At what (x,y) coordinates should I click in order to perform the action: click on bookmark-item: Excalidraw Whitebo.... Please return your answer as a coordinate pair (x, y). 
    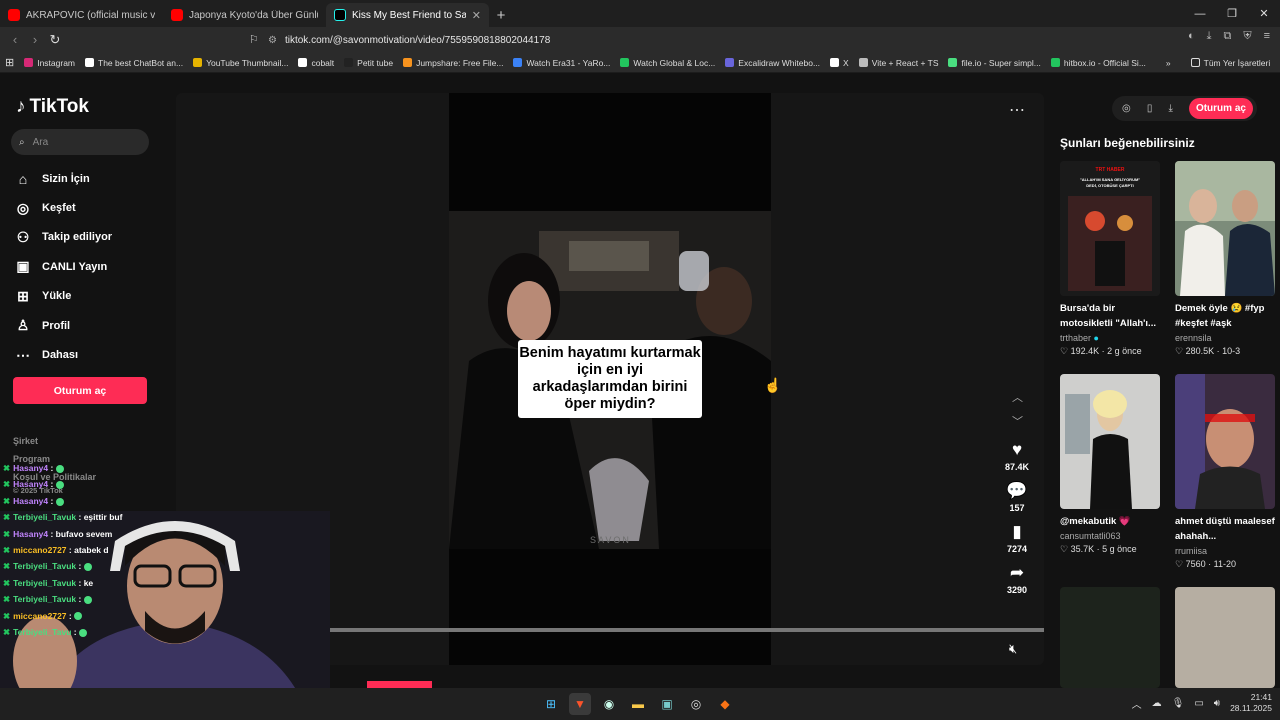
    Looking at the image, I should click on (772, 63).